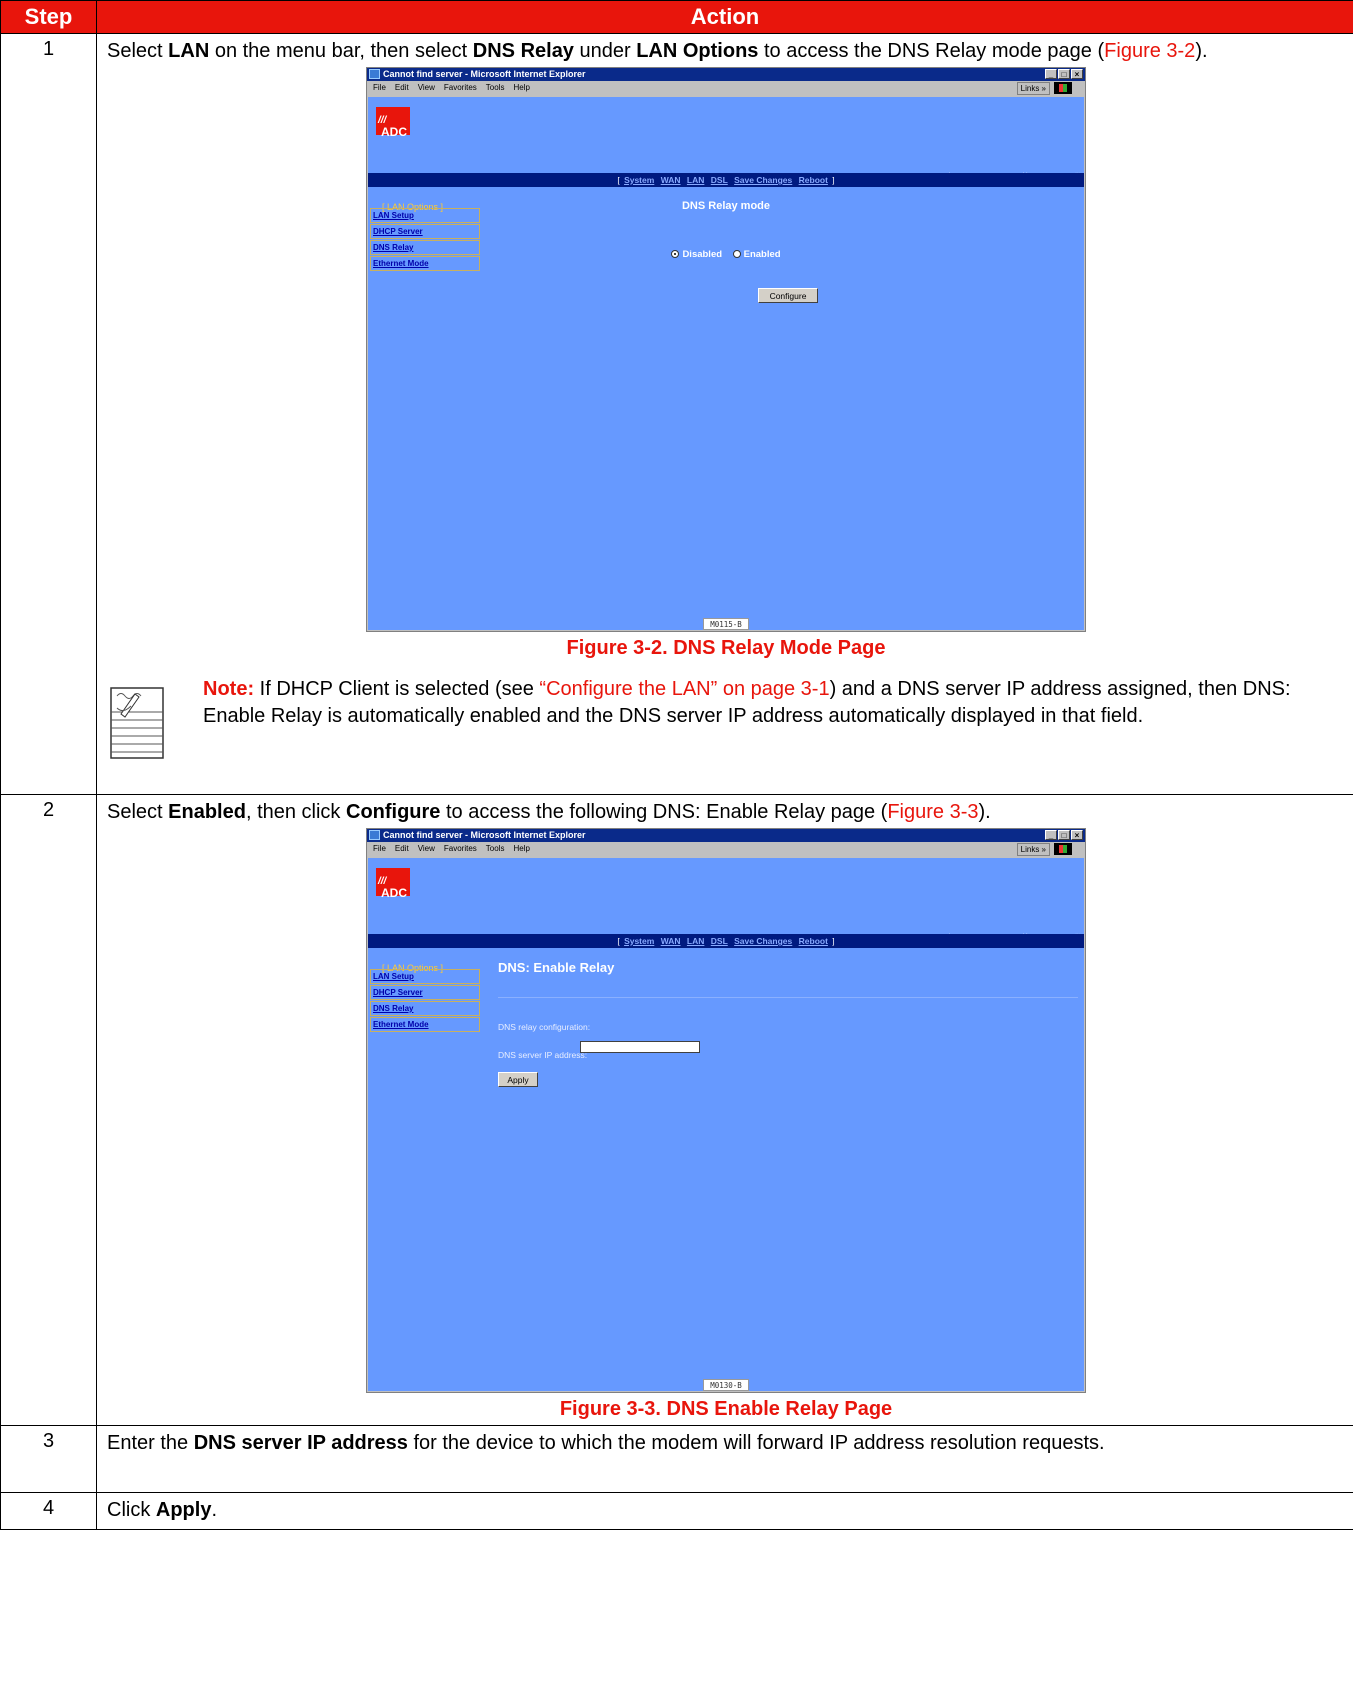  Describe the element at coordinates (724, 17) in the screenshot. I see `action-column-header: Action` at that location.